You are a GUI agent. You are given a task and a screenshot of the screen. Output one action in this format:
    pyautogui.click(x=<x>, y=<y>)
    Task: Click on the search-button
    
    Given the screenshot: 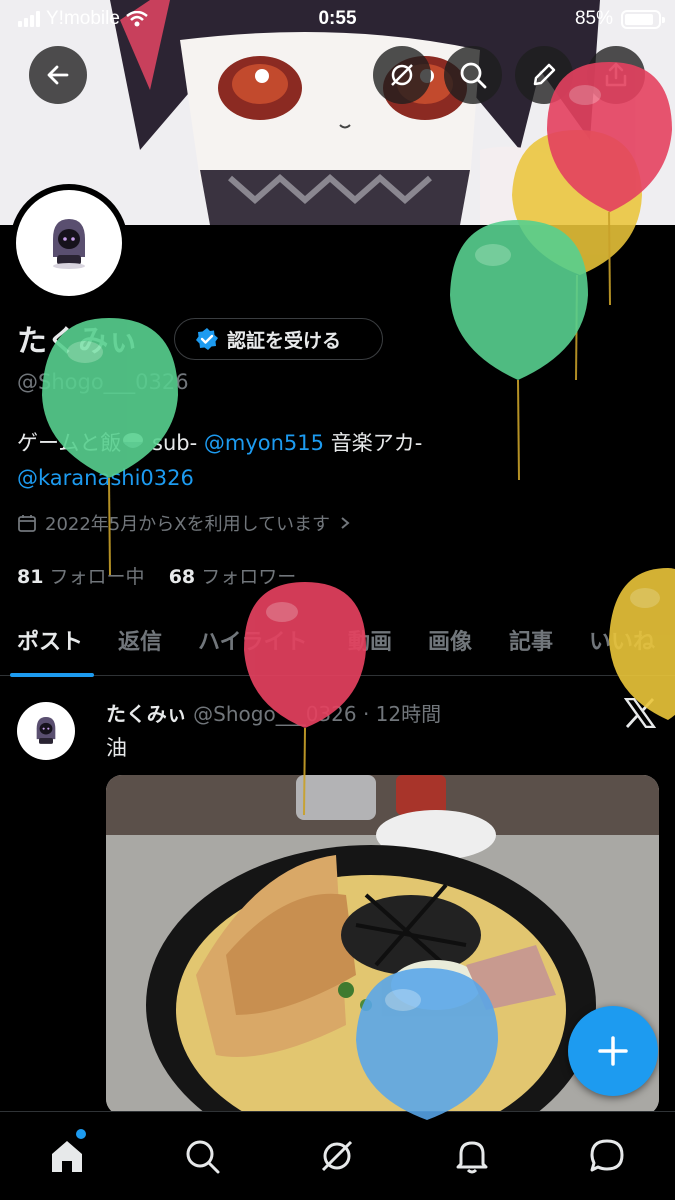 What is the action you would take?
    pyautogui.click(x=473, y=75)
    